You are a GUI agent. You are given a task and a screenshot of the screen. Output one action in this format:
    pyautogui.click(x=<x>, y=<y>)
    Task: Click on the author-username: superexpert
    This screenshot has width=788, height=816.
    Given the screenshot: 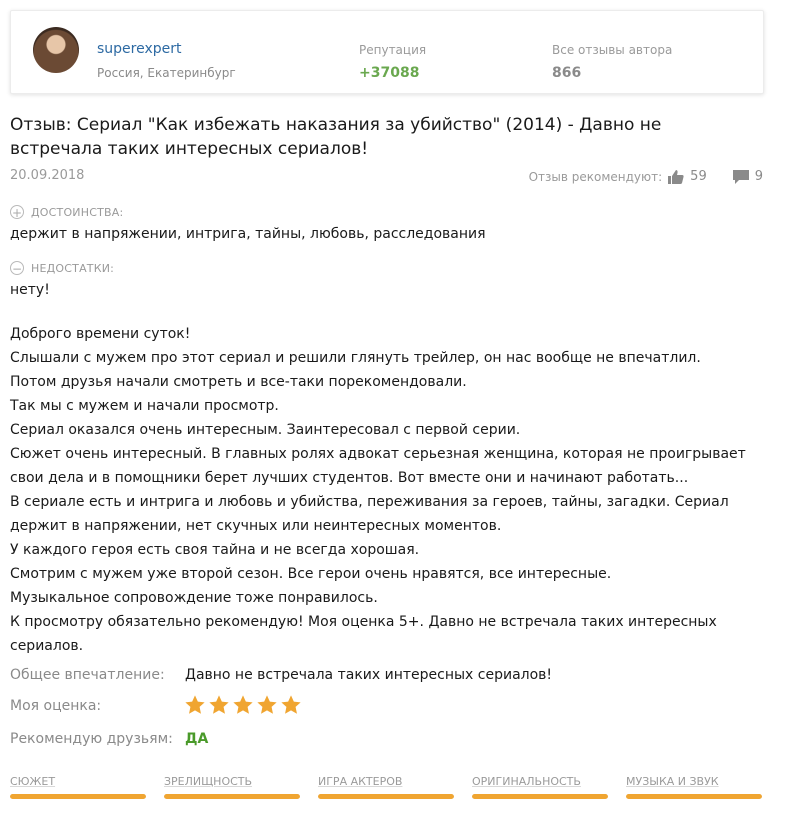 What is the action you would take?
    pyautogui.click(x=139, y=49)
    